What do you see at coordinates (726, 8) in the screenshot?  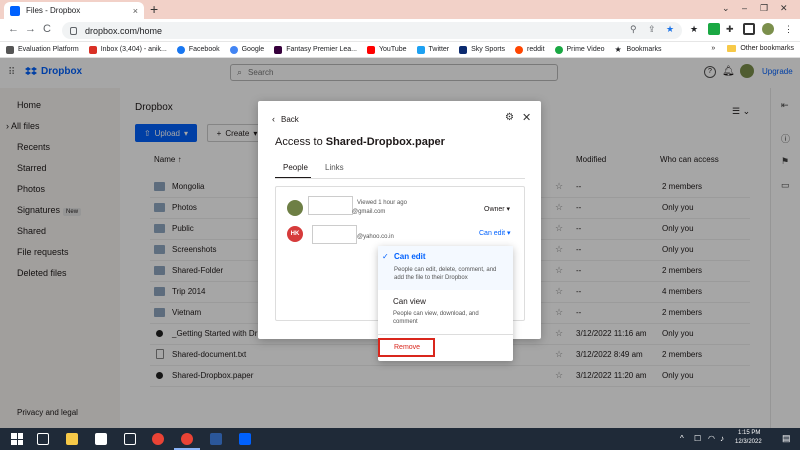 I see `chevron-down-icon: ⌄` at bounding box center [726, 8].